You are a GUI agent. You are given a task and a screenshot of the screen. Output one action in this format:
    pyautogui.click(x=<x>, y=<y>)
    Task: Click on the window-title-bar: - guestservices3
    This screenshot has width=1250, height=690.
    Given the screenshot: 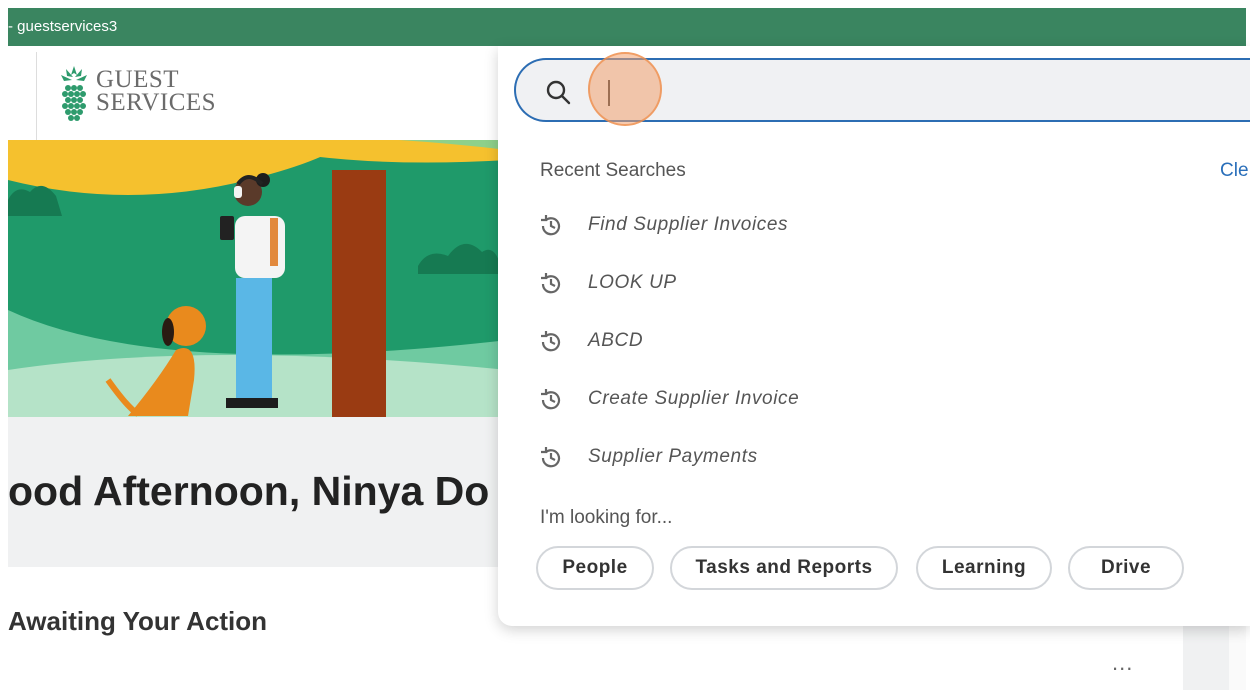 What is the action you would take?
    pyautogui.click(x=627, y=27)
    